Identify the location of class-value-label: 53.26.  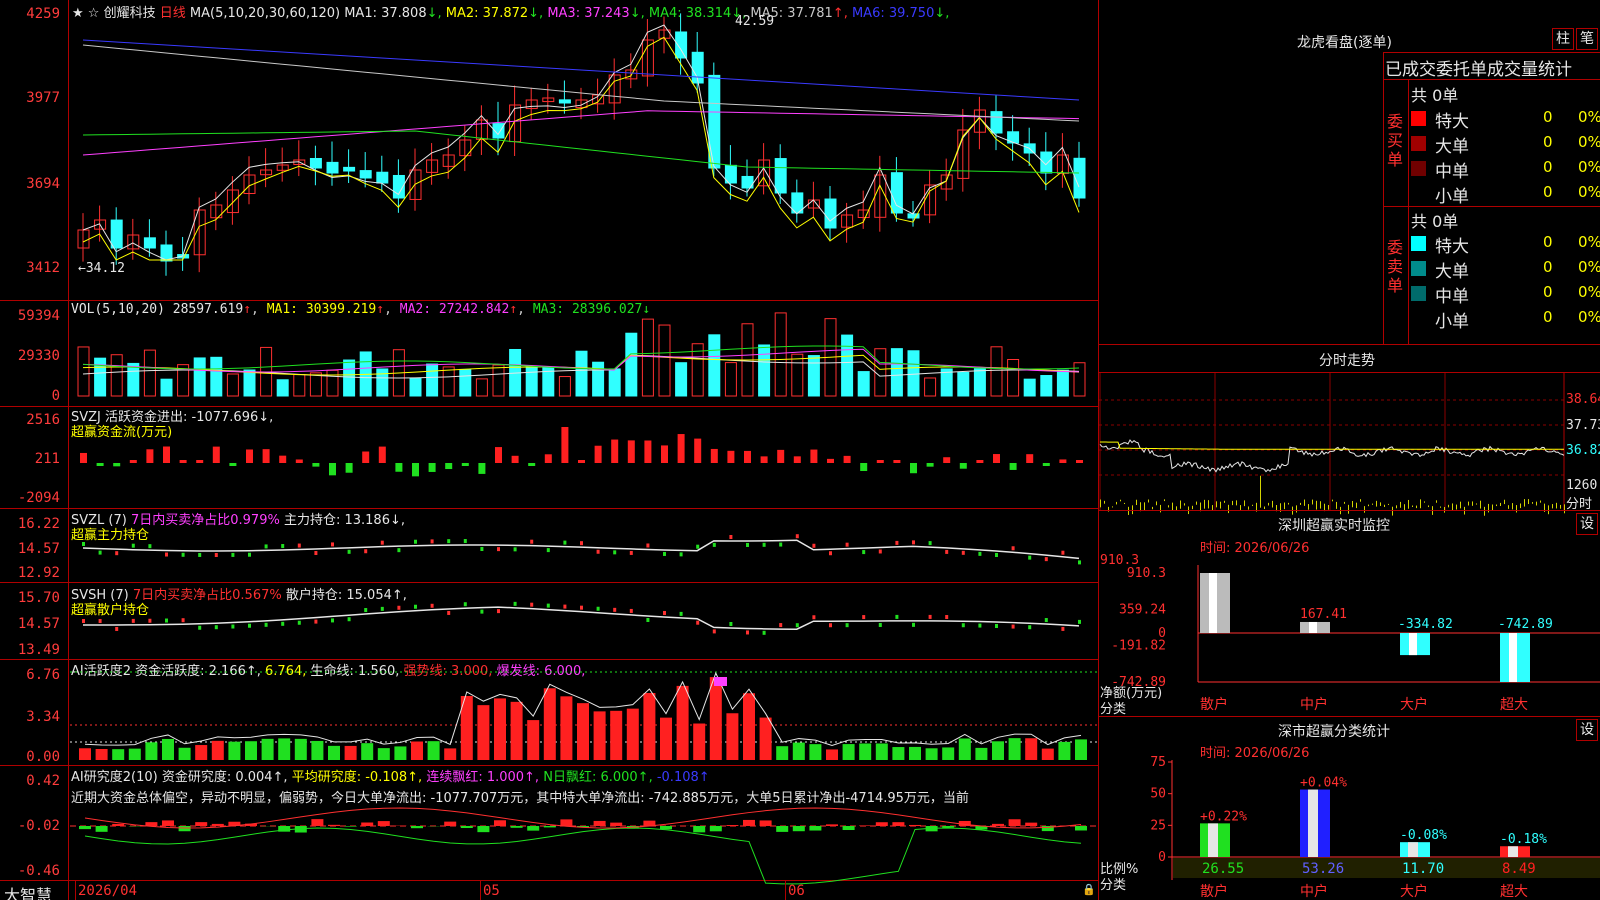
(1323, 869).